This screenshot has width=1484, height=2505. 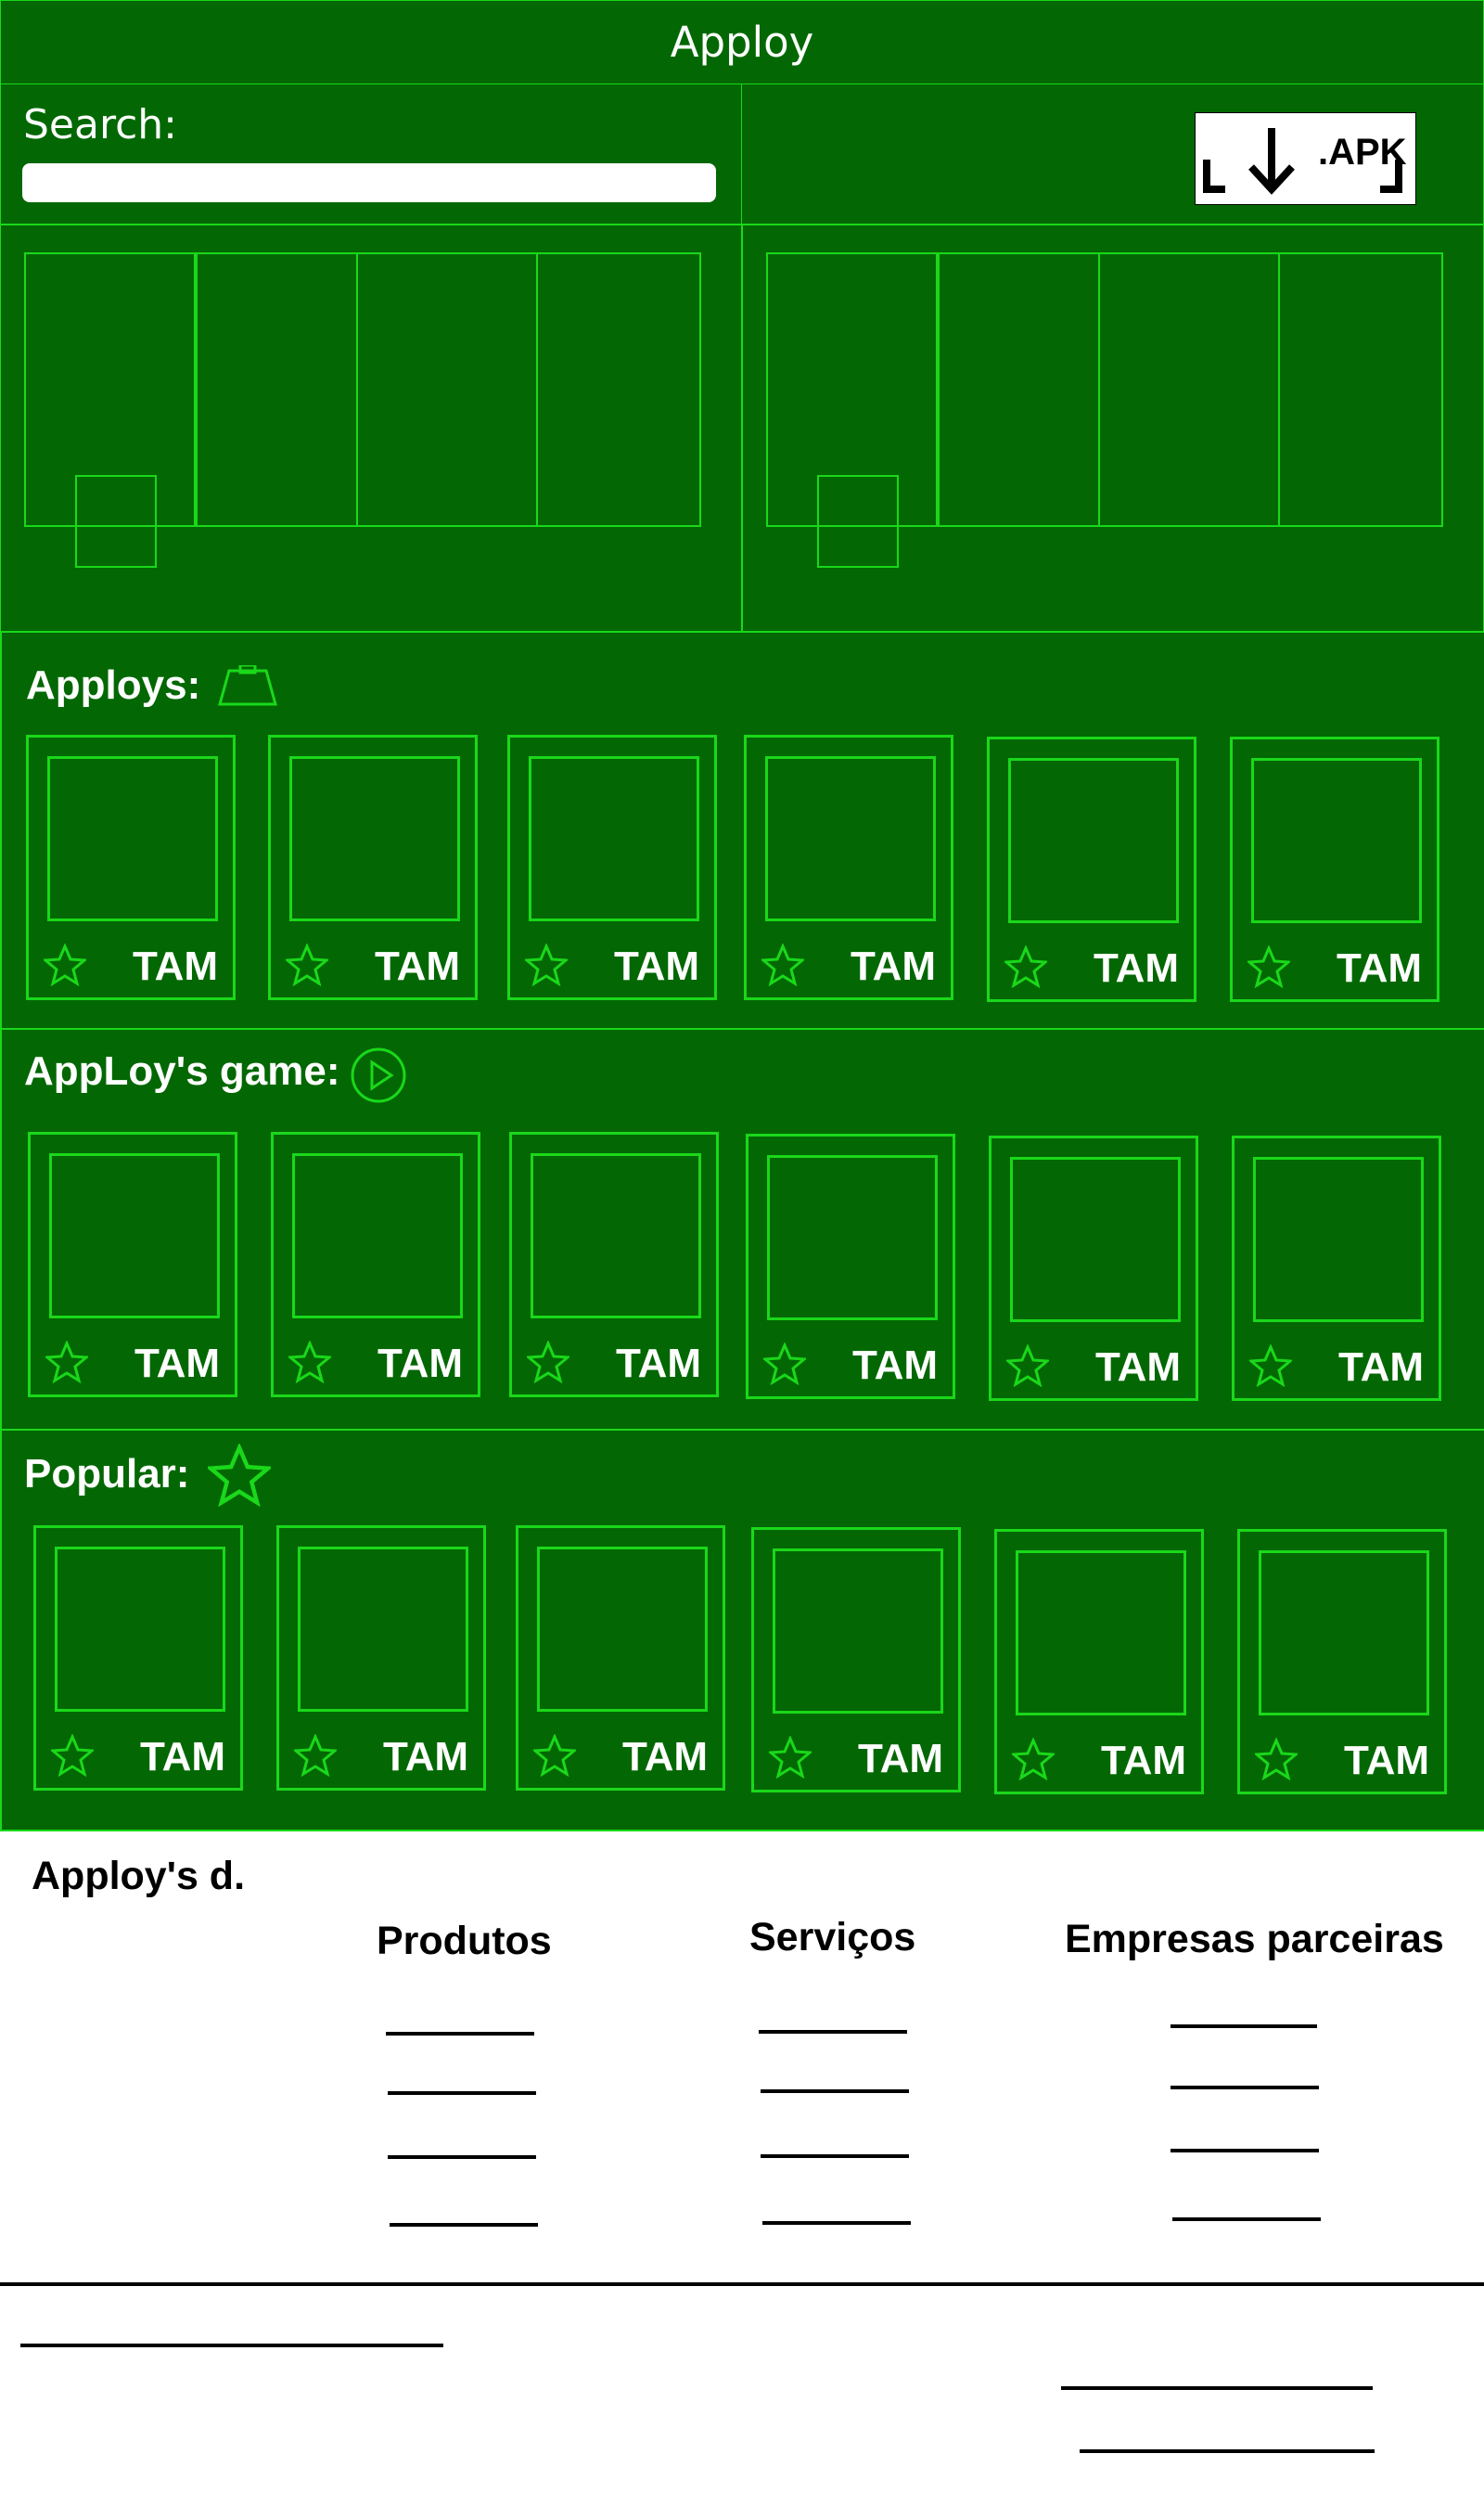 I want to click on footer-copyright-line, so click(x=231, y=2346).